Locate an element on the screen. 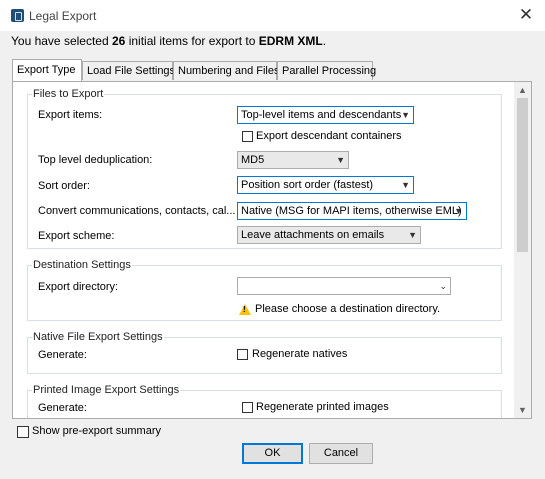  close-icon: ✕ is located at coordinates (526, 15).